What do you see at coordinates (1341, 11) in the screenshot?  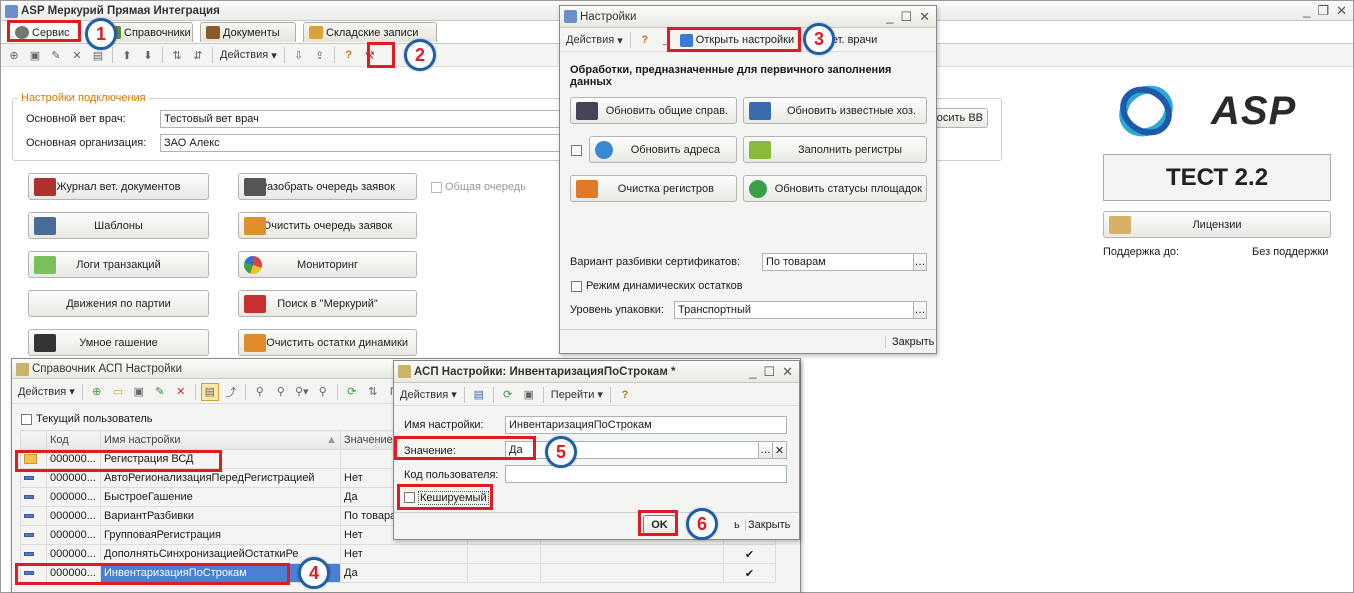 I see `close-icon: ✕` at bounding box center [1341, 11].